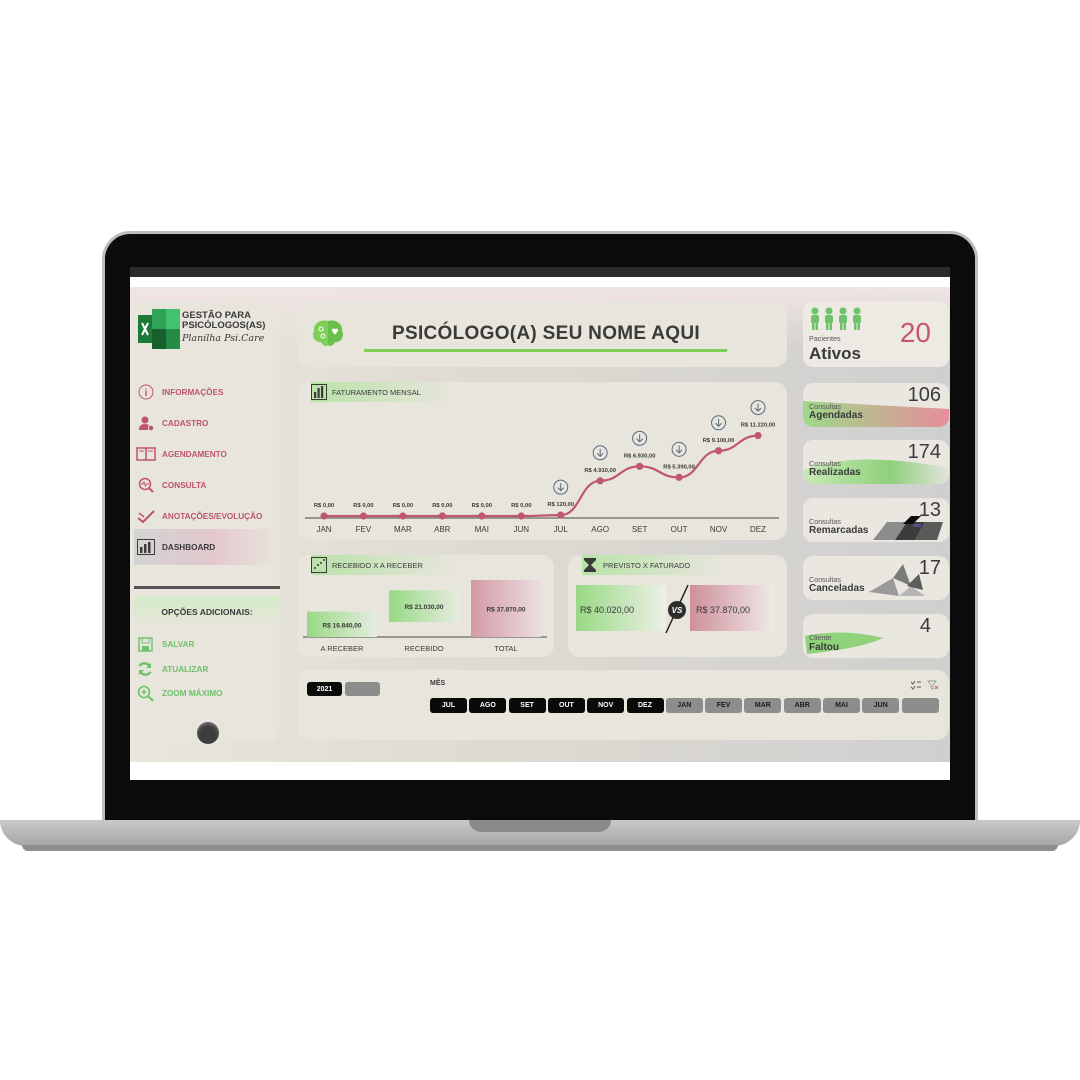  What do you see at coordinates (545, 350) in the screenshot?
I see `title-underline` at bounding box center [545, 350].